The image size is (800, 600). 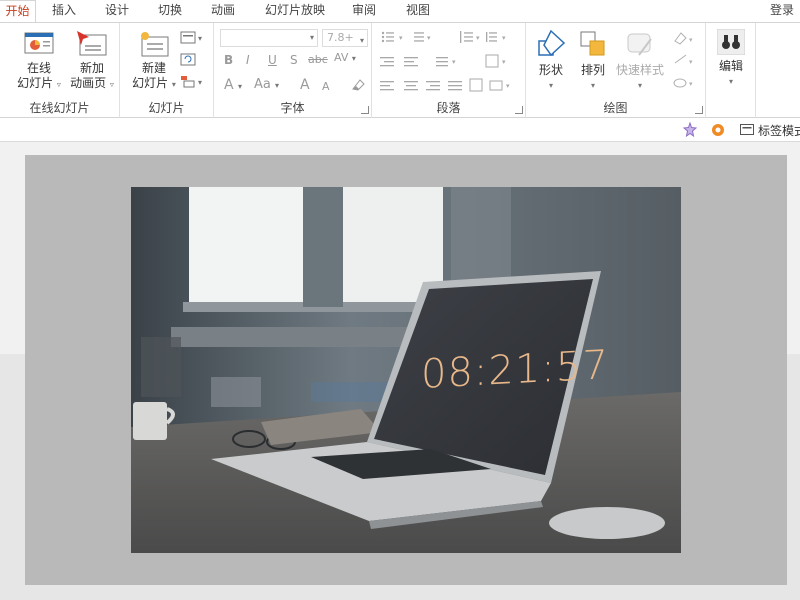 What do you see at coordinates (690, 130) in the screenshot?
I see `magic-wand-icon` at bounding box center [690, 130].